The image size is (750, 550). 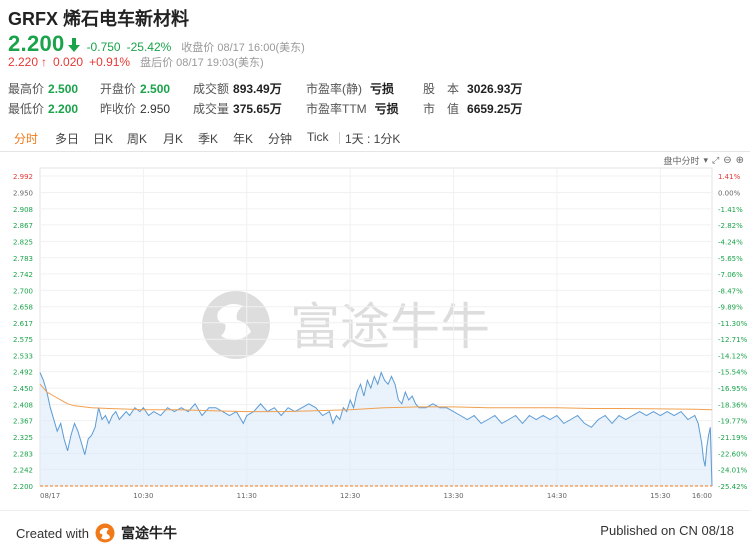 What do you see at coordinates (23, 62) in the screenshot?
I see `after-hours-price: 2.220` at bounding box center [23, 62].